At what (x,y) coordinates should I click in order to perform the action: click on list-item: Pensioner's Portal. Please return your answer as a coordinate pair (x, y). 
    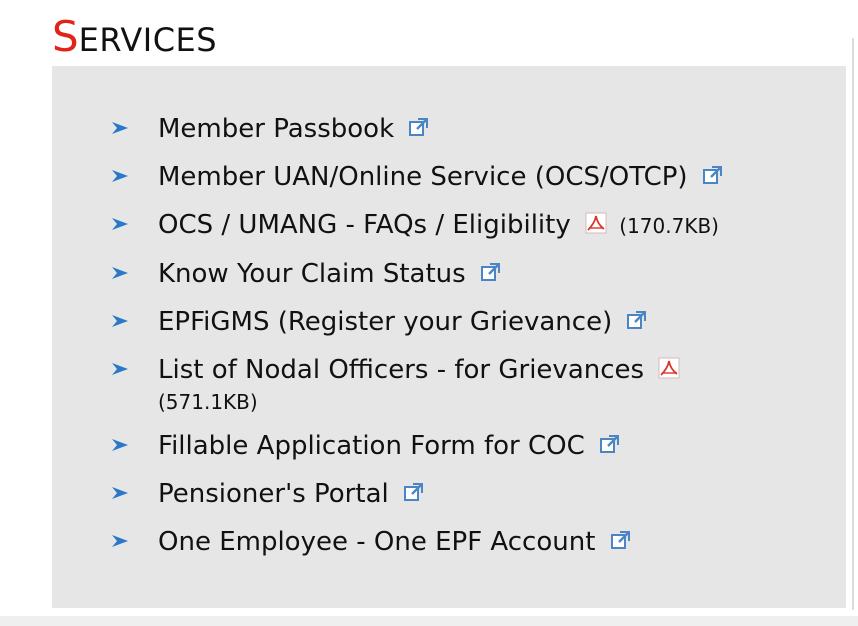
    Looking at the image, I should click on (455, 494).